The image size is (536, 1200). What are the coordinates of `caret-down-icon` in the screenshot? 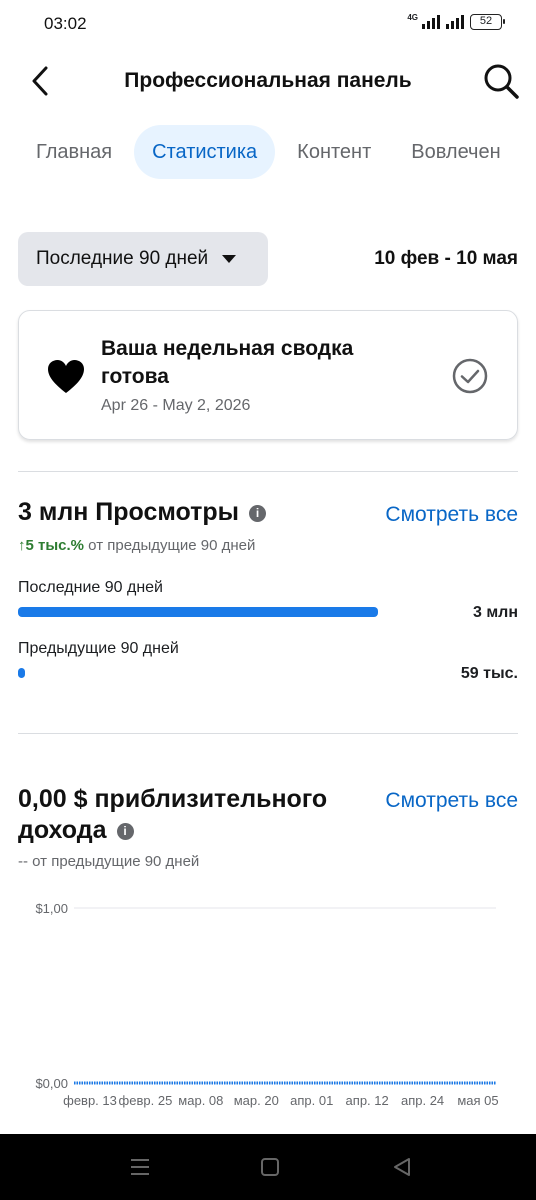 It's located at (229, 259).